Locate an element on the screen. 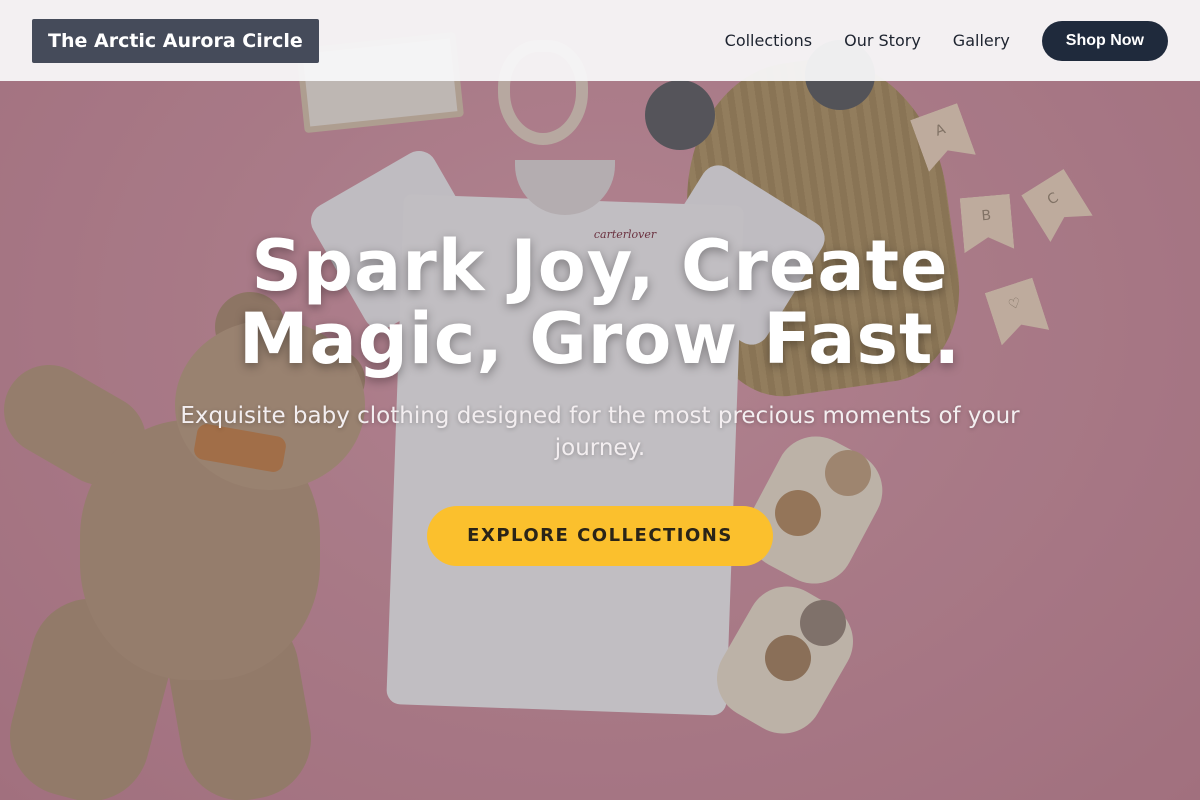 The height and width of the screenshot is (800, 1200). main-nav: Collections Our Story Gallery is located at coordinates (867, 40).